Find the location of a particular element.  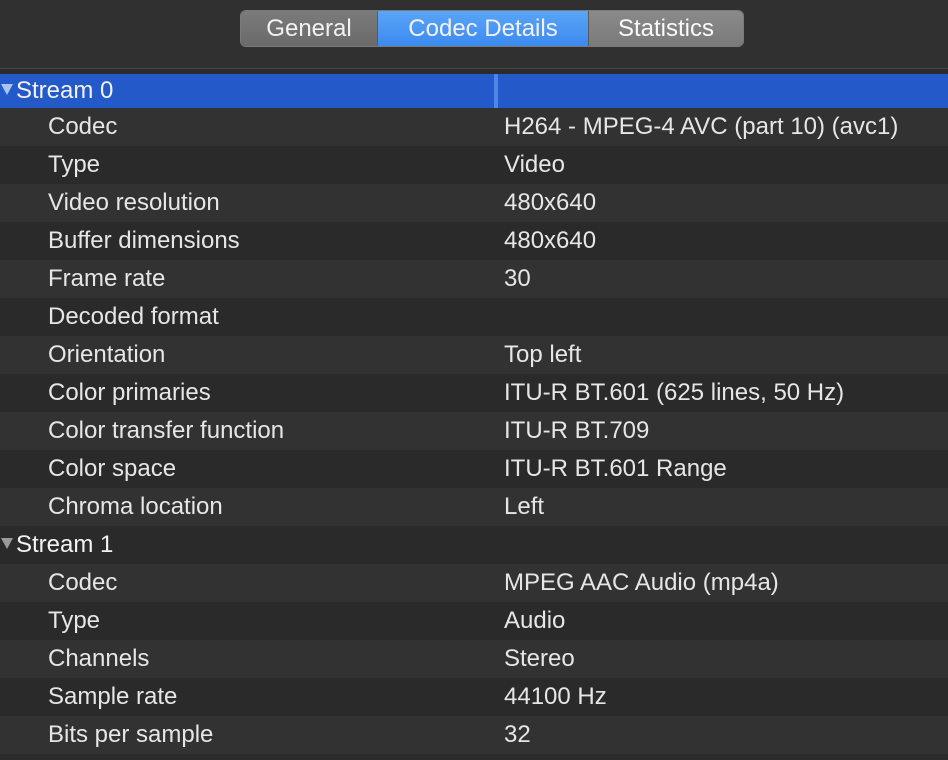

tab-segmented-control: General Codec Details Statistics is located at coordinates (492, 28).